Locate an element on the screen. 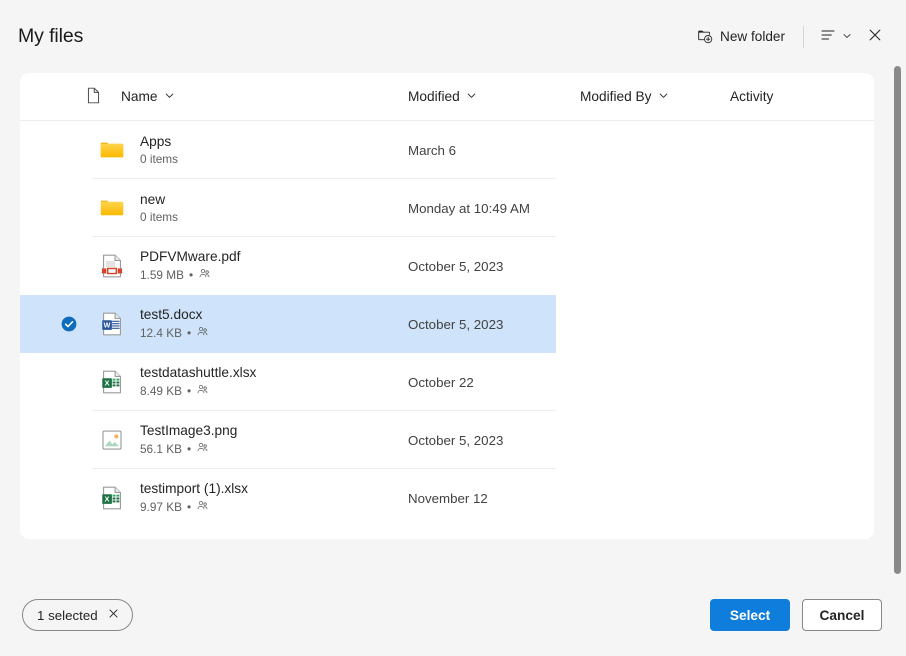 Image resolution: width=906 pixels, height=656 pixels. file-type-icon is located at coordinates (93, 97).